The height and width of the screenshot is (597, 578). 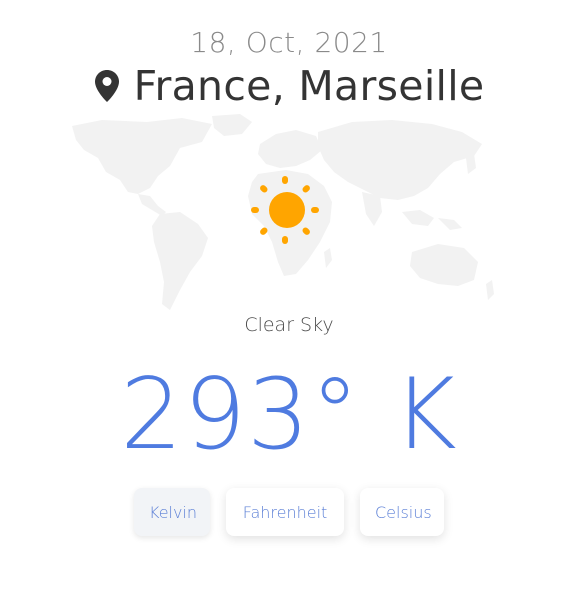 I want to click on unit-selector: Kelvin Fahrenheit Celsius, so click(x=289, y=512).